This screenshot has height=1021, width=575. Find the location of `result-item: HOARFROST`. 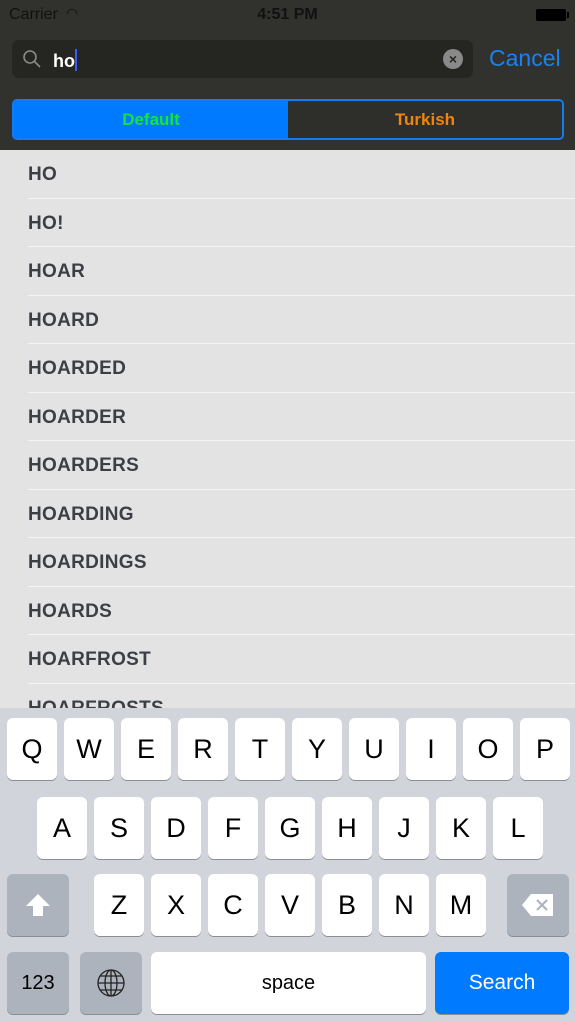

result-item: HOARFROST is located at coordinates (301, 659).